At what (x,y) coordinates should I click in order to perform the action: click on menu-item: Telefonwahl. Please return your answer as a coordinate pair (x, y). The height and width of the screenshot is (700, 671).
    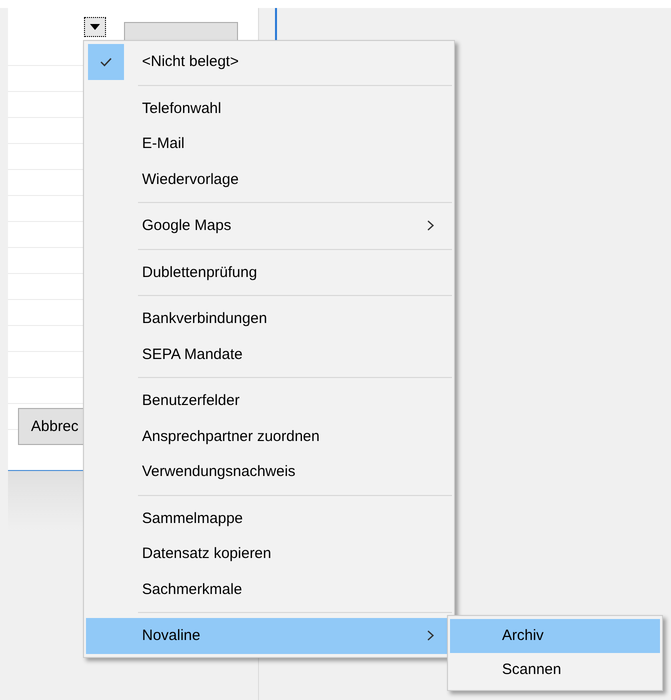
    Looking at the image, I should click on (269, 108).